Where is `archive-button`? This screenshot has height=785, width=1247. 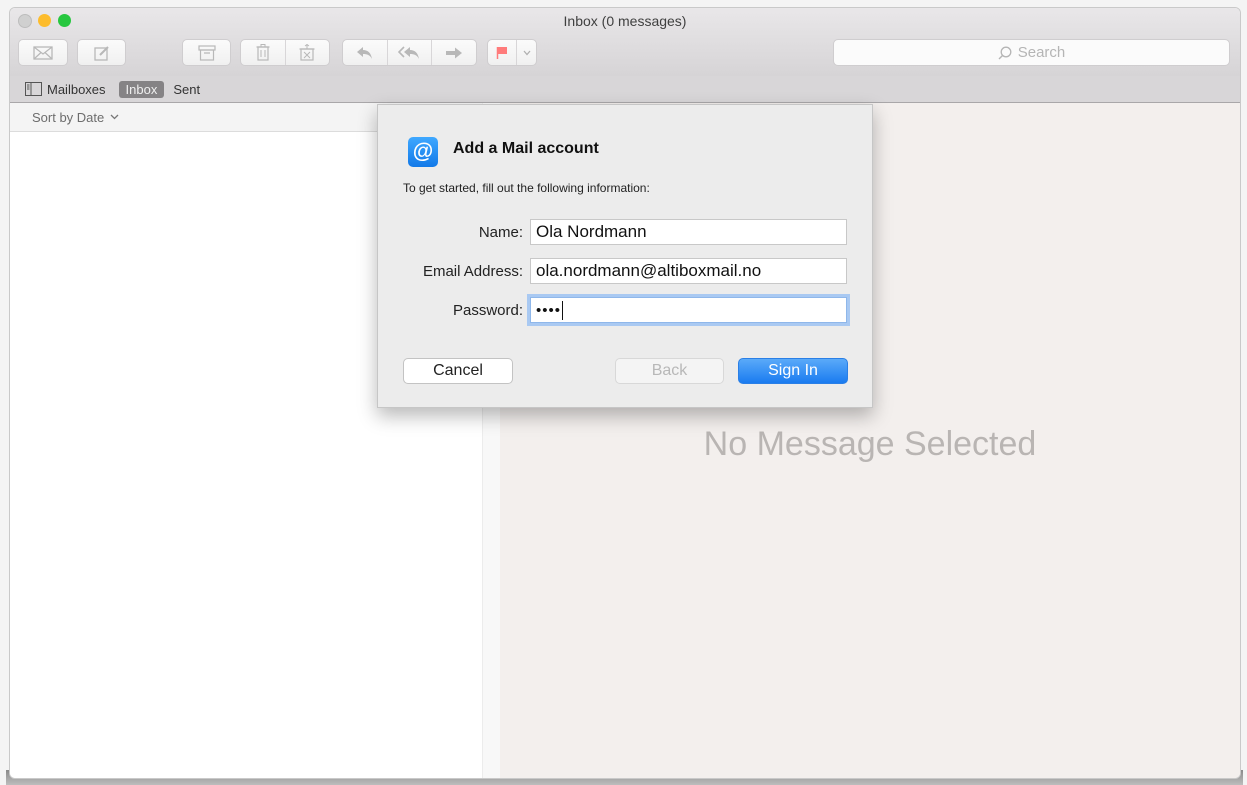 archive-button is located at coordinates (206, 52).